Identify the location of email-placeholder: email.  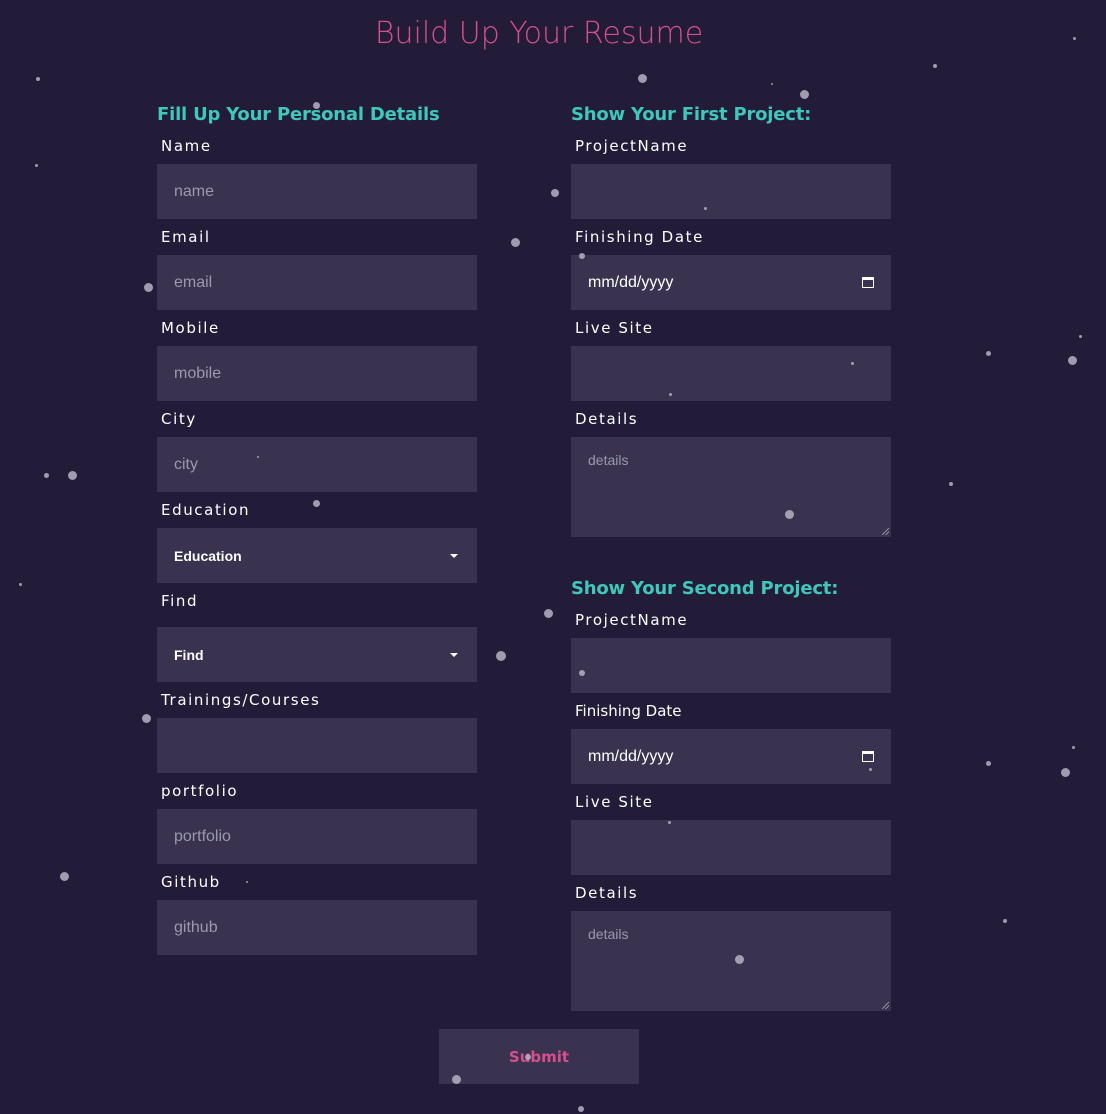
(193, 282).